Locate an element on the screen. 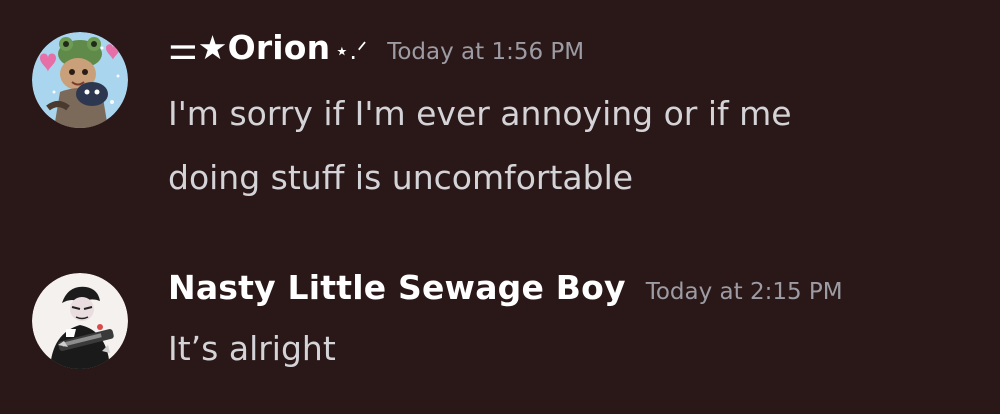 The height and width of the screenshot is (414, 1000). message-header: ⚌★Orion ⋆.ᐟ Today at 1:56 PM is located at coordinates (574, 54).